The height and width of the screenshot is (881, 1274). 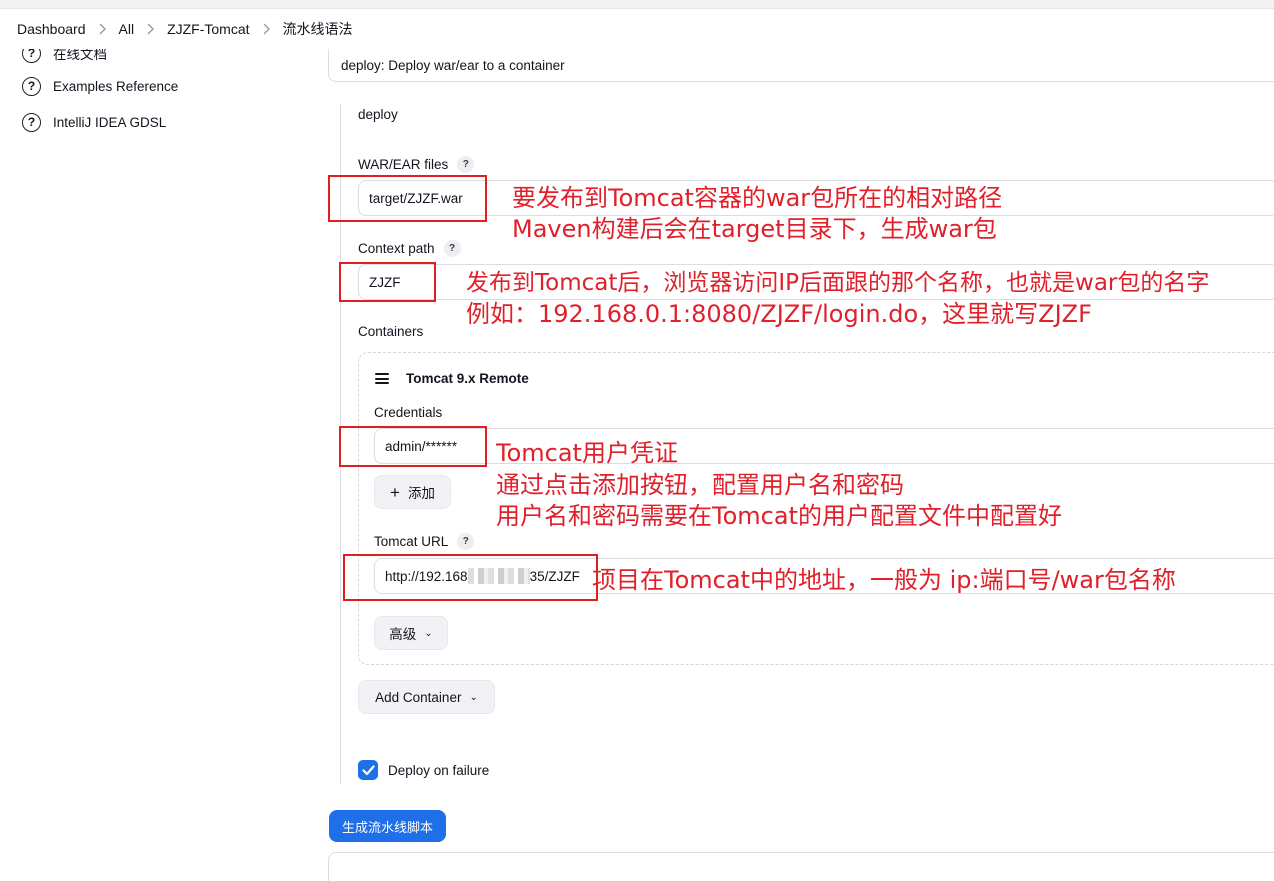 I want to click on container-title: Tomcat 9.x Remote, so click(x=467, y=378).